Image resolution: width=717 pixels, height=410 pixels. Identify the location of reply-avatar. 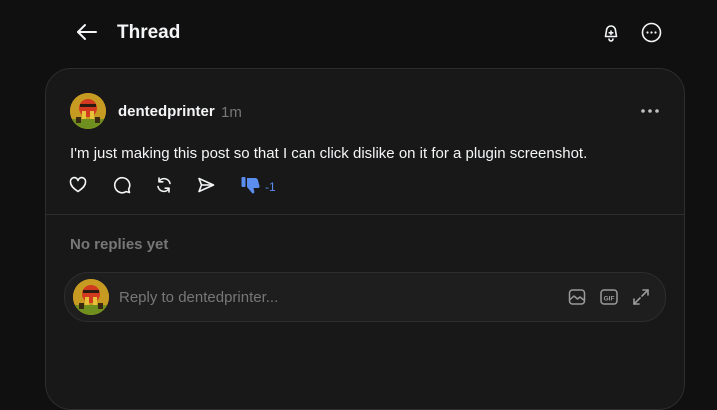
(91, 297).